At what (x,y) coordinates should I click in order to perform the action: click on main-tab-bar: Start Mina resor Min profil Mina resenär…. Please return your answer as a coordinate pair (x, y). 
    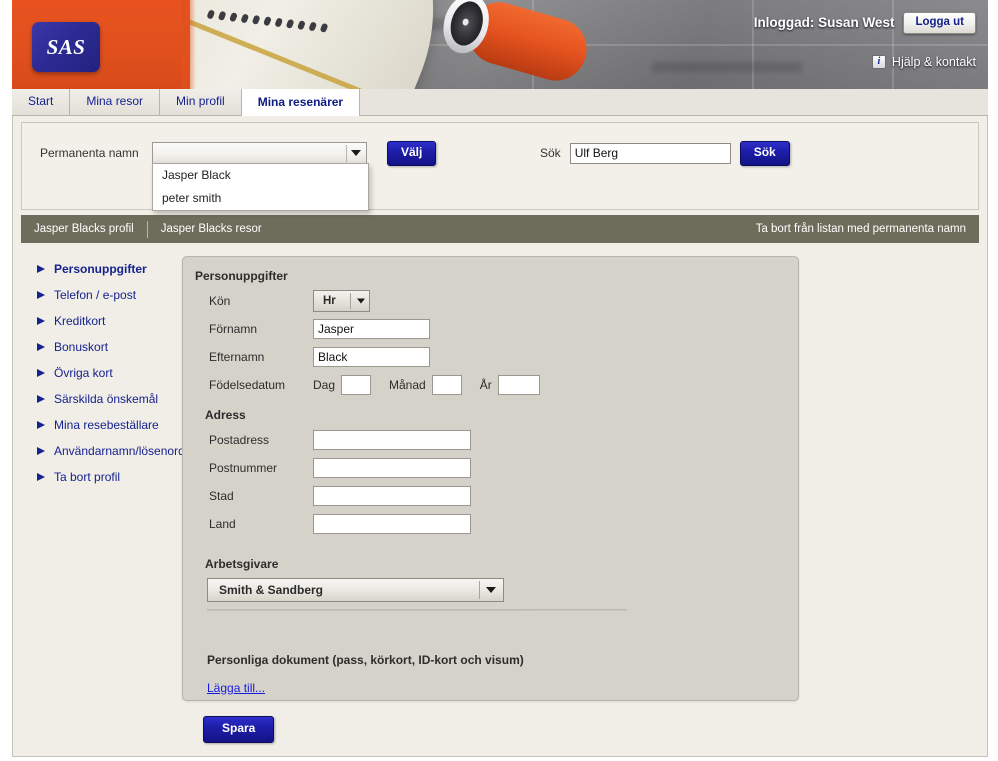
    Looking at the image, I should click on (500, 102).